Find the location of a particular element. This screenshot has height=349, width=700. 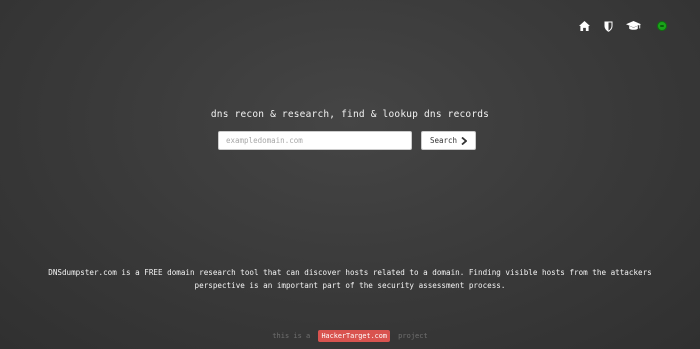

search-form: Search is located at coordinates (347, 140).